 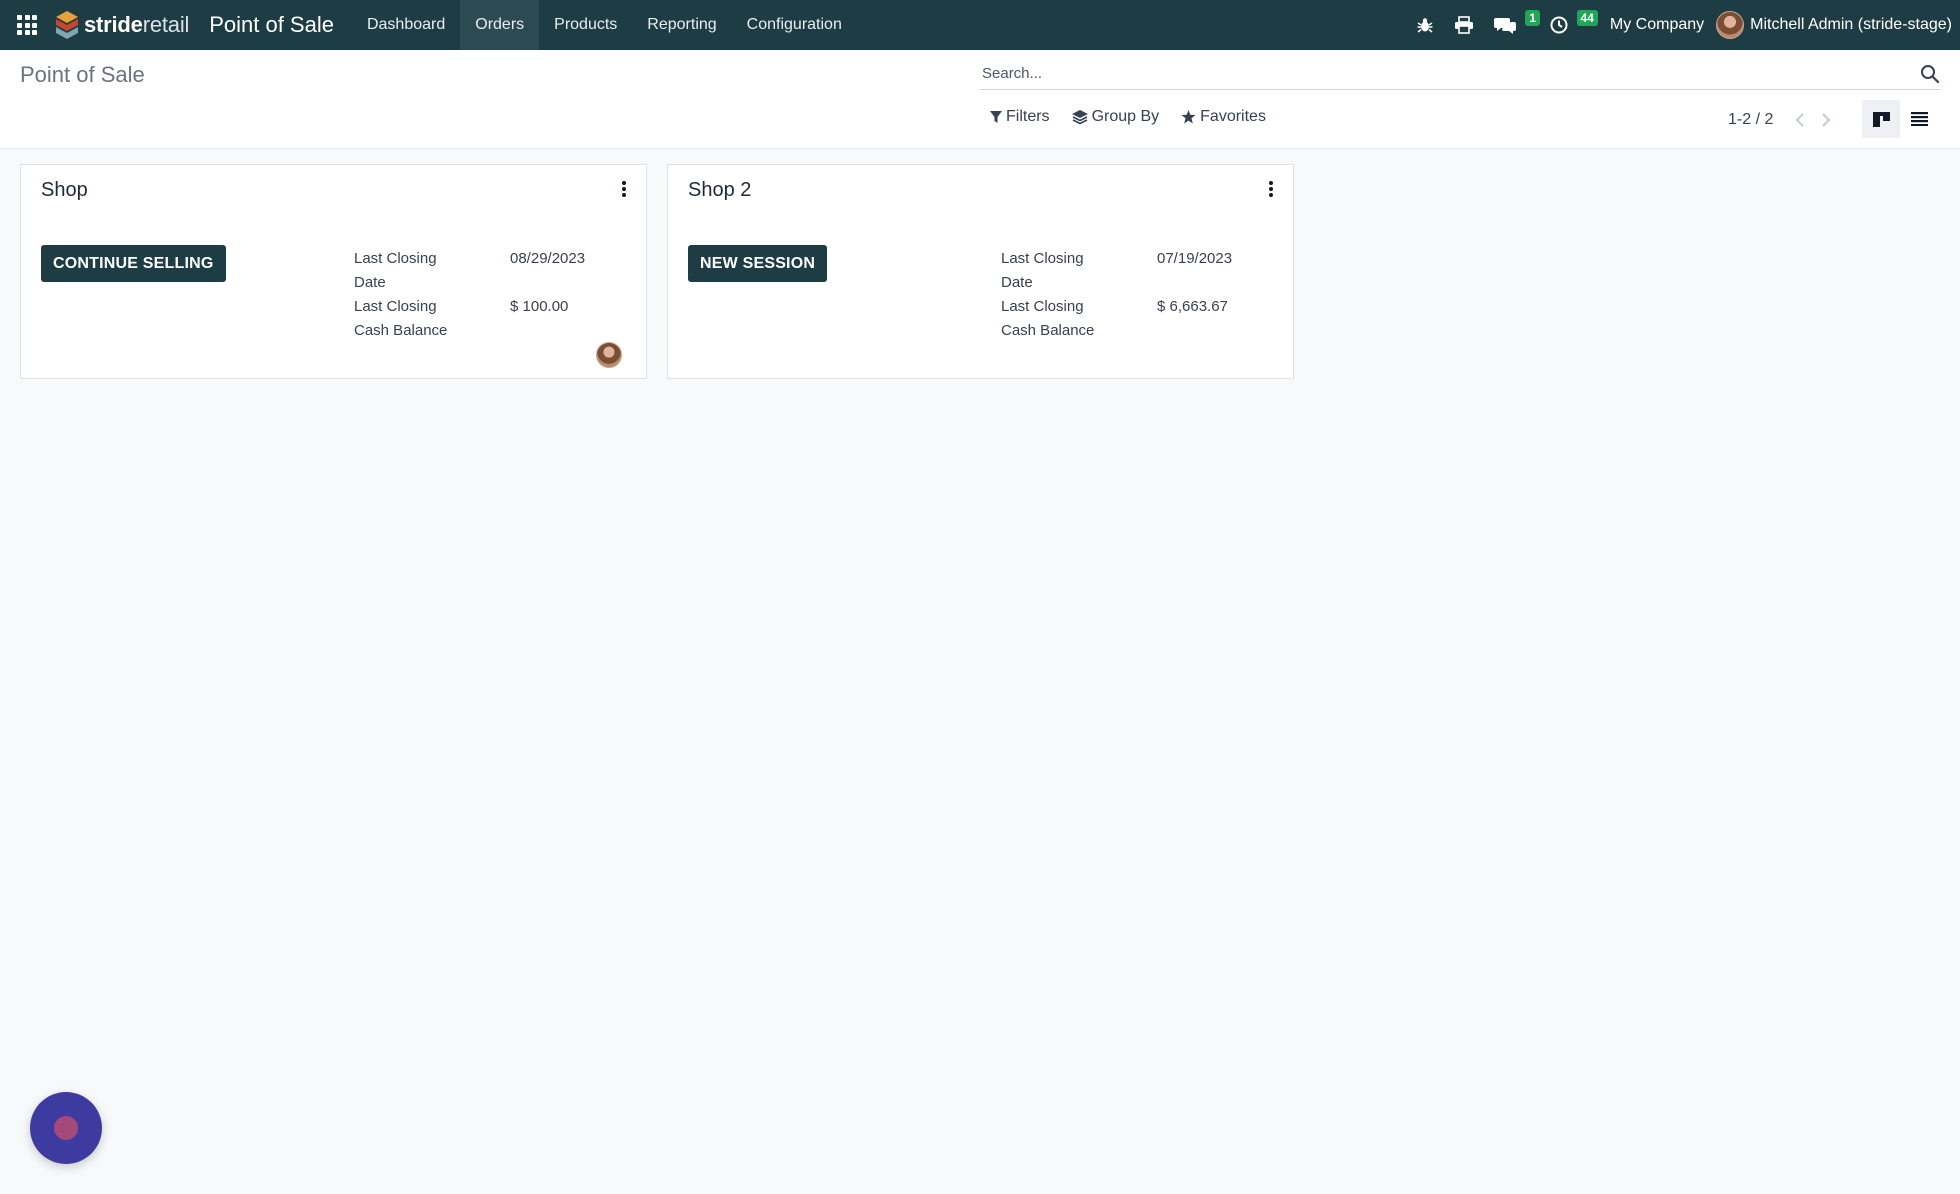 What do you see at coordinates (1657, 25) in the screenshot?
I see `company-switcher: My Company` at bounding box center [1657, 25].